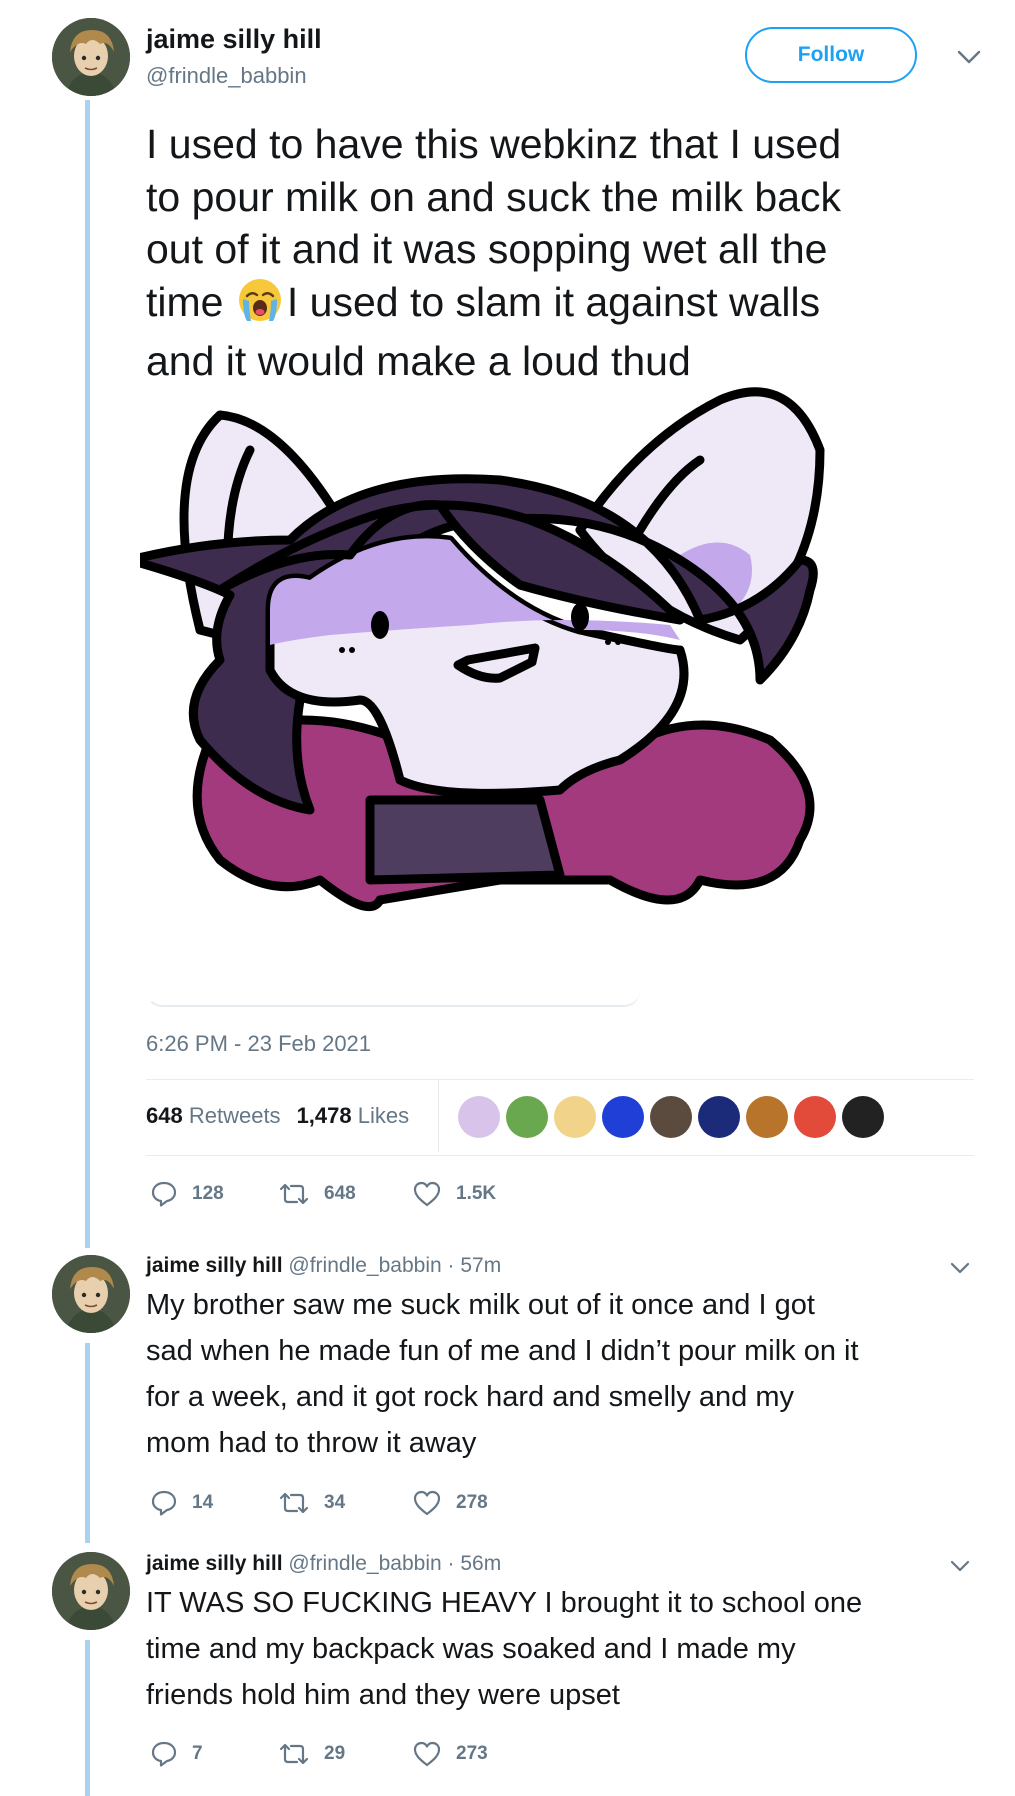  I want to click on reply-button: 128, so click(214, 1194).